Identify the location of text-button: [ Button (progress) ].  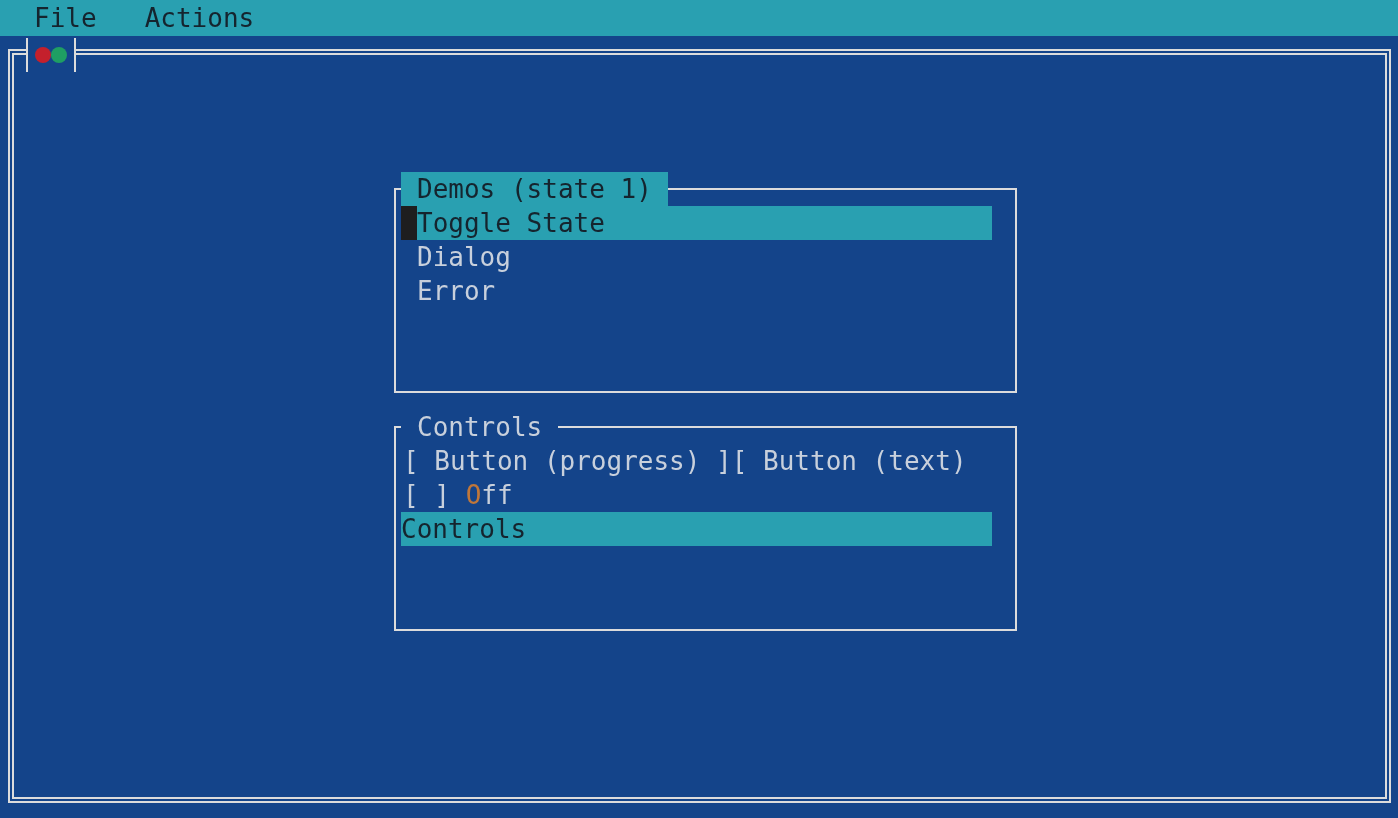
(567, 461).